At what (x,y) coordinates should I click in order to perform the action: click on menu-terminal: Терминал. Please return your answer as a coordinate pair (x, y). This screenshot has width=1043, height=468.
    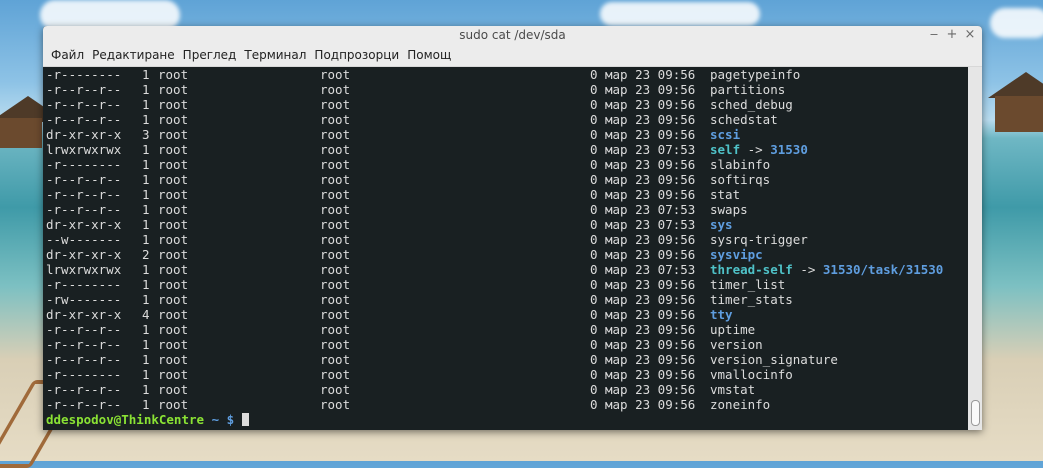
    Looking at the image, I should click on (275, 55).